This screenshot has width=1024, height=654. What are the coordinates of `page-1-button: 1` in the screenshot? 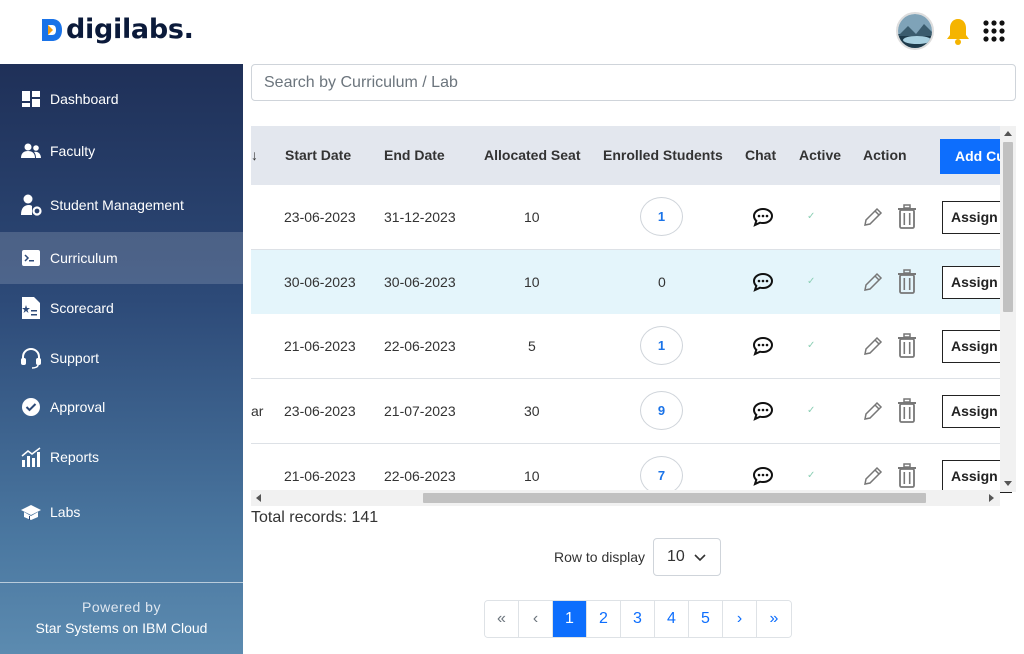 It's located at (570, 619).